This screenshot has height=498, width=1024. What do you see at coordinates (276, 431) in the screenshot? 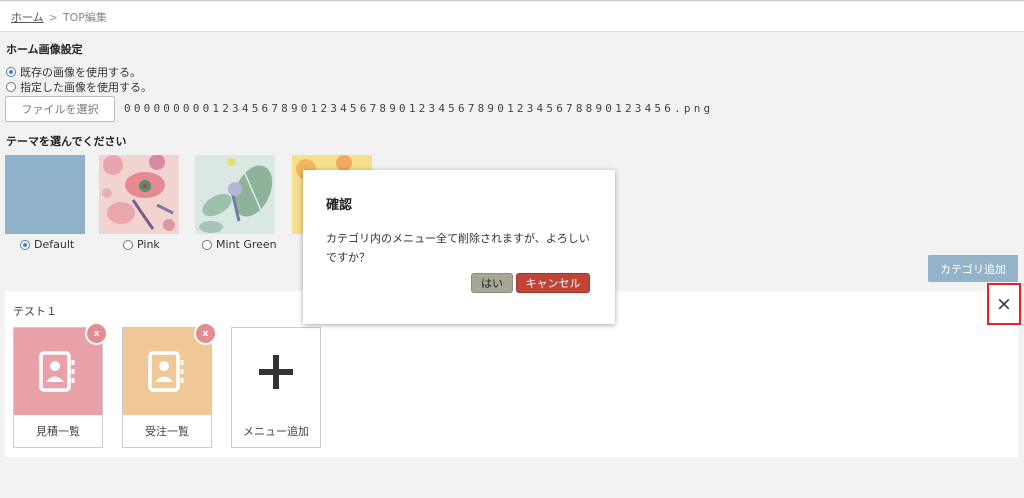
I see `add-menu-label: メニュー追加` at bounding box center [276, 431].